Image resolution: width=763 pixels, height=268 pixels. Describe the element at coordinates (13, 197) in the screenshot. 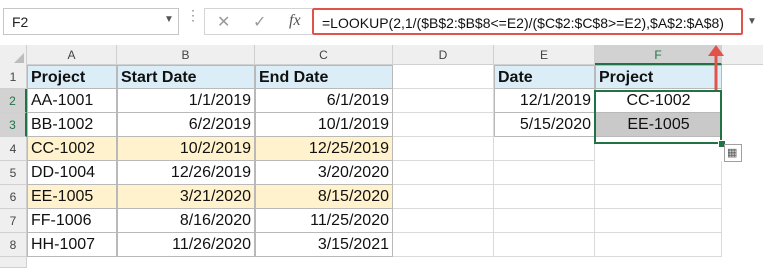

I see `row-header-6: 6` at that location.